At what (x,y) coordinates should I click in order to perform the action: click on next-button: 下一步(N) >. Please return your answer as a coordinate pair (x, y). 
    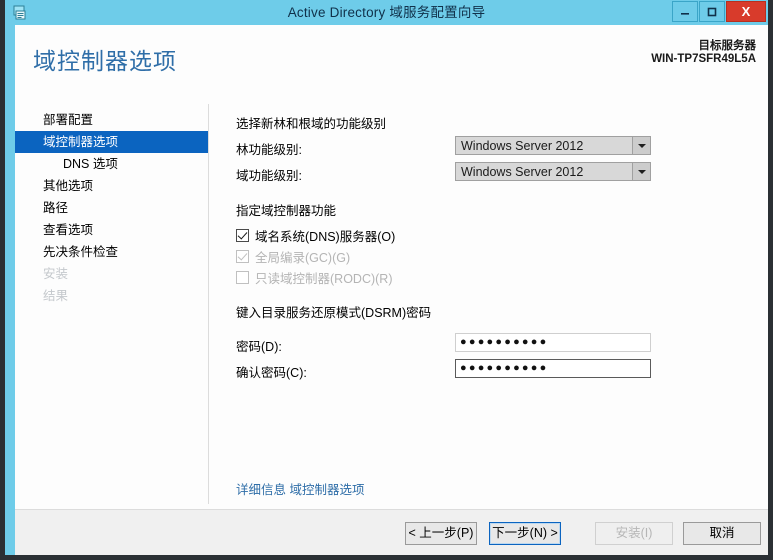
    Looking at the image, I should click on (525, 533).